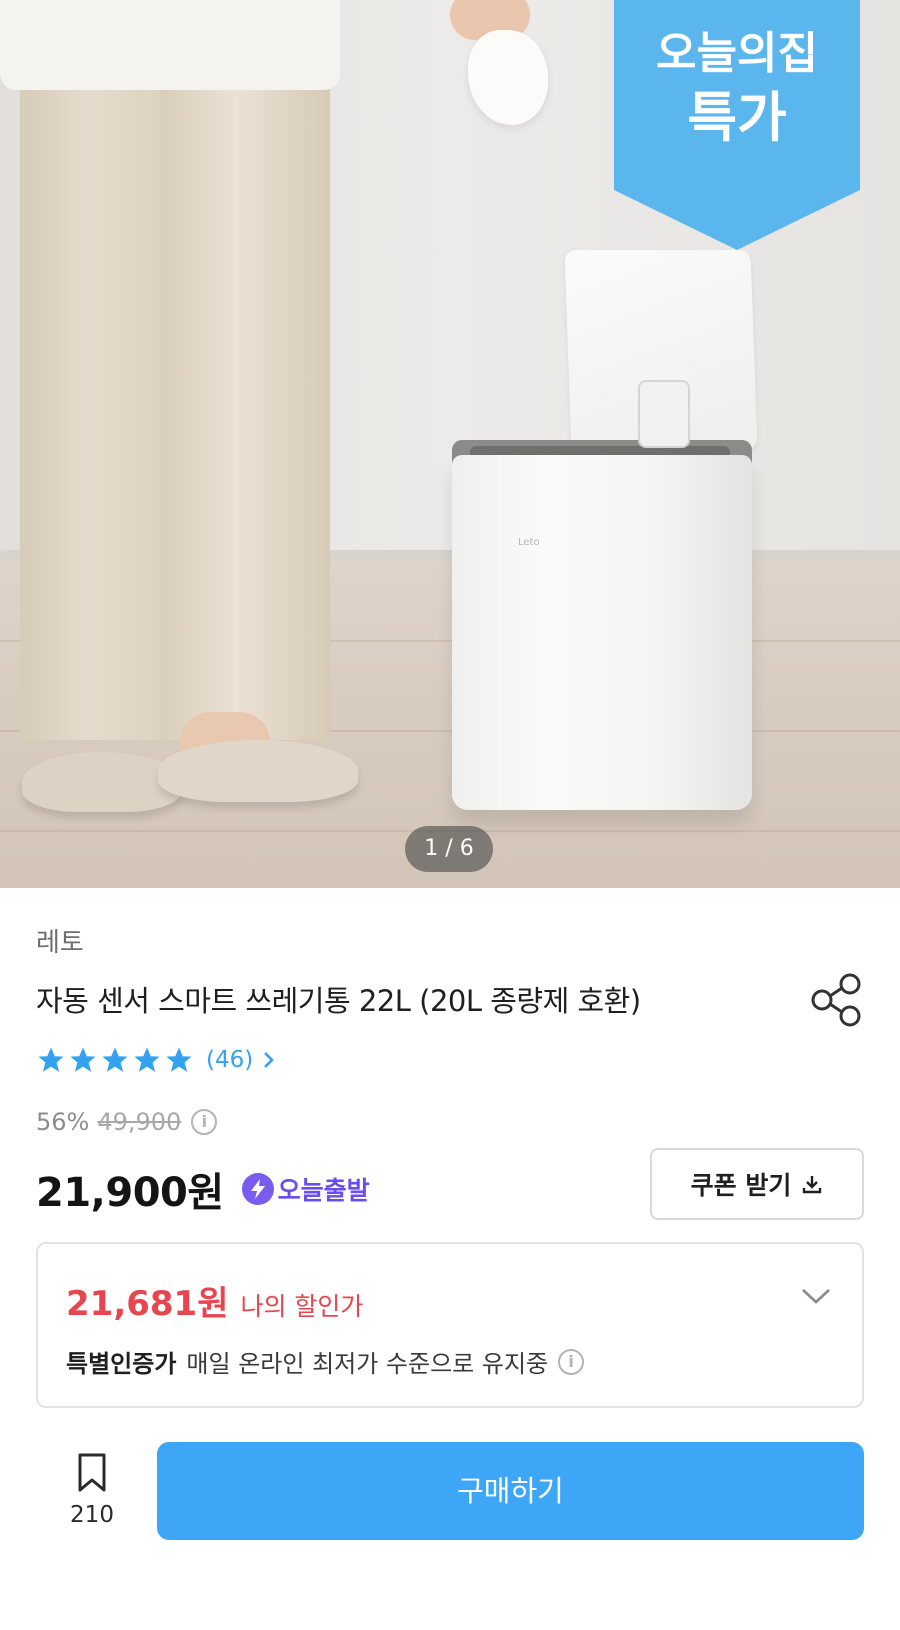 The height and width of the screenshot is (1630, 900). Describe the element at coordinates (510, 1491) in the screenshot. I see `buy-button: 구매하기` at that location.